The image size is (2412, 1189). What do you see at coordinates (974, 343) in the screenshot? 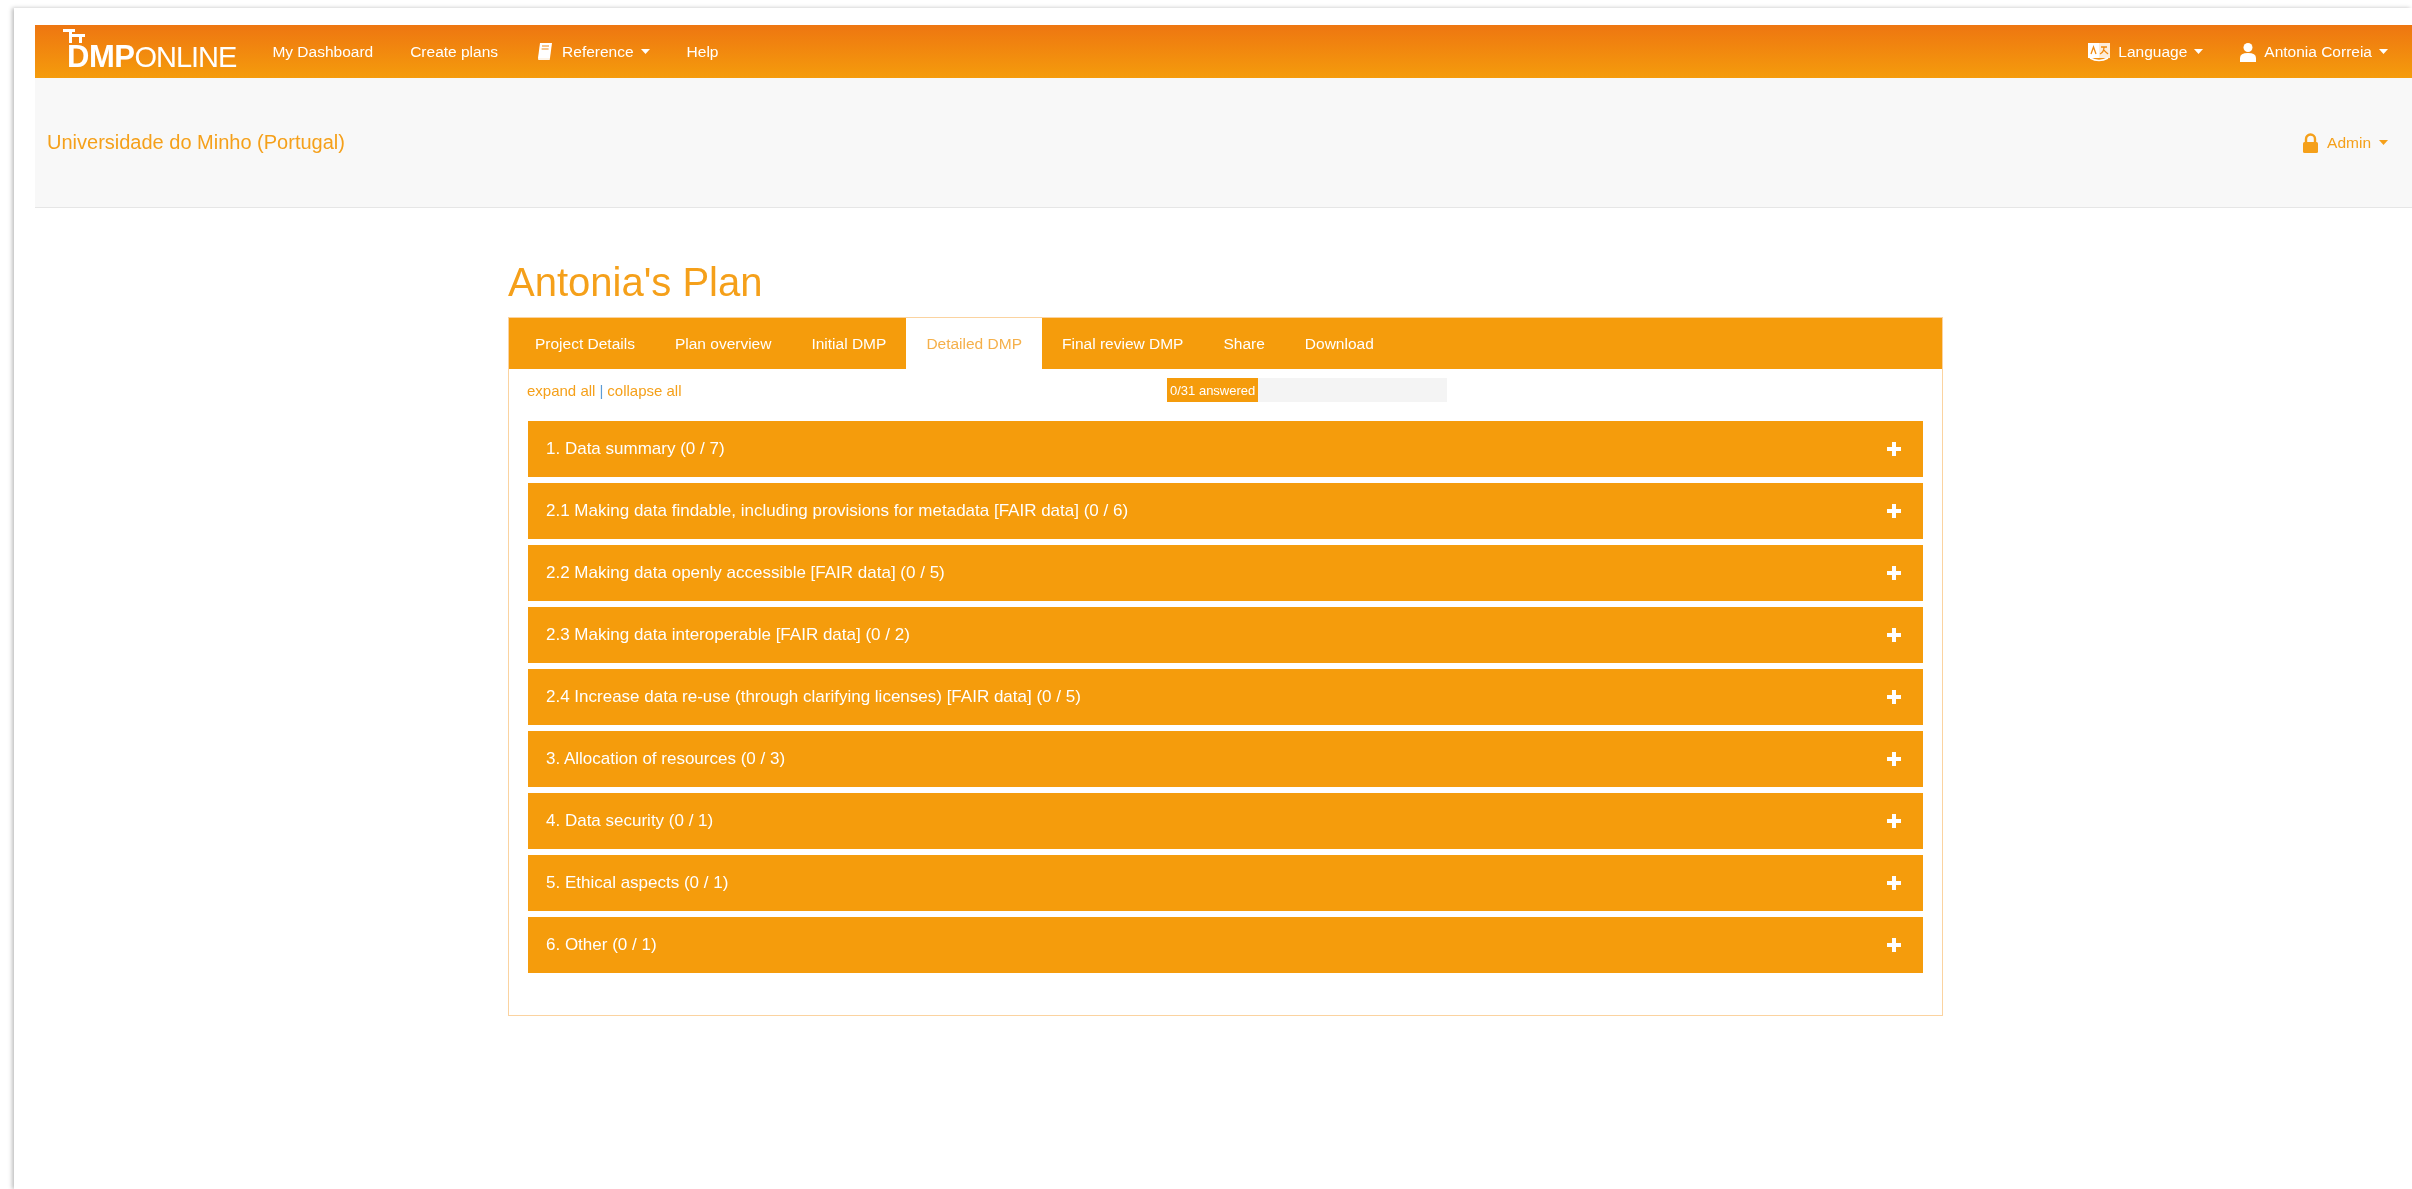
I see `tab: Detailed DMP` at bounding box center [974, 343].